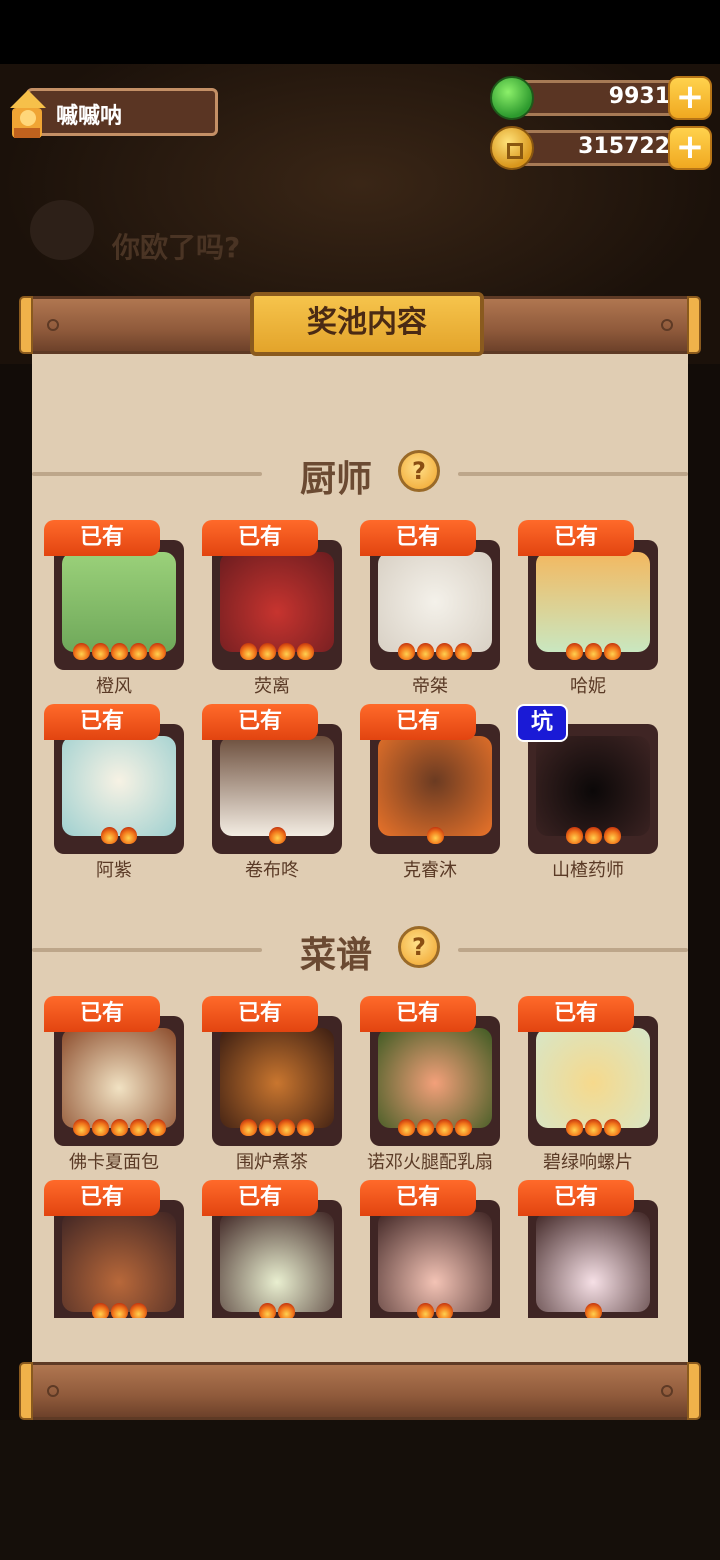 This screenshot has width=720, height=1560. Describe the element at coordinates (419, 947) in the screenshot. I see `recipes-help-button: ?` at that location.